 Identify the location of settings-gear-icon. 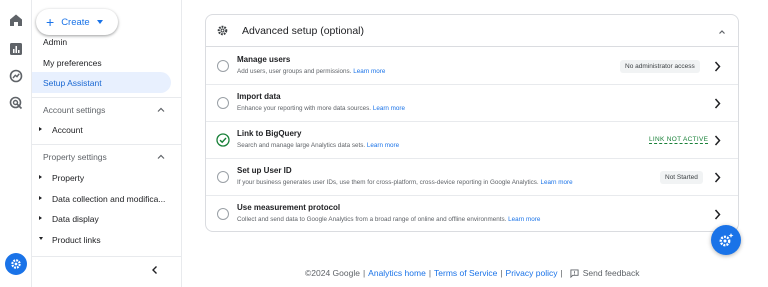
(16, 264).